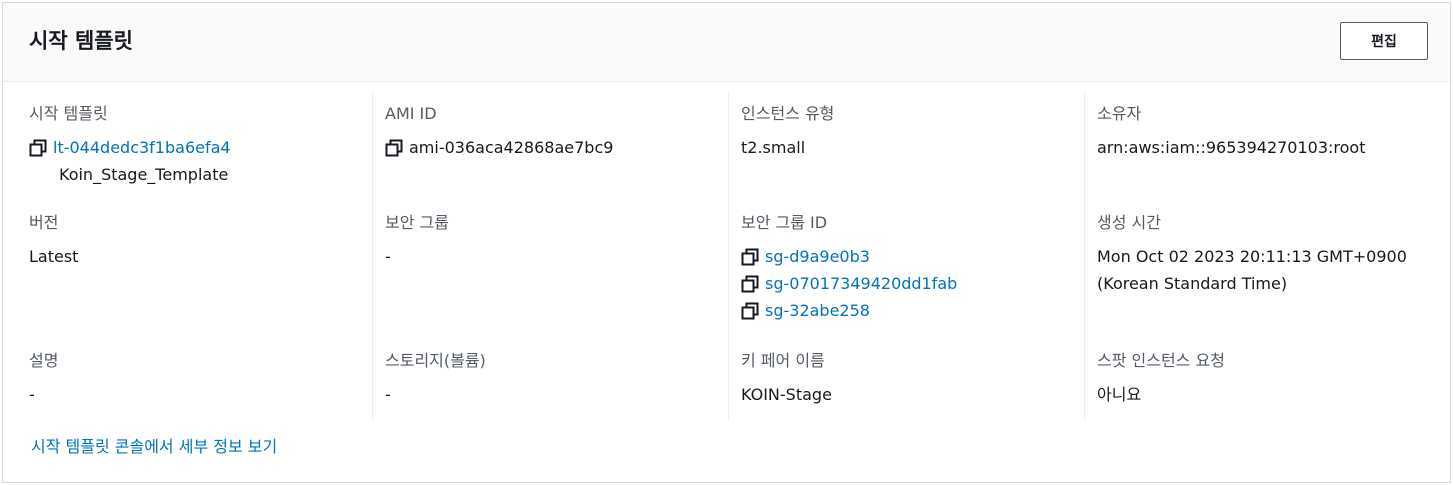 This screenshot has height=485, width=1453. What do you see at coordinates (144, 174) in the screenshot?
I see `launch-template-name: Koin_Stage_Template` at bounding box center [144, 174].